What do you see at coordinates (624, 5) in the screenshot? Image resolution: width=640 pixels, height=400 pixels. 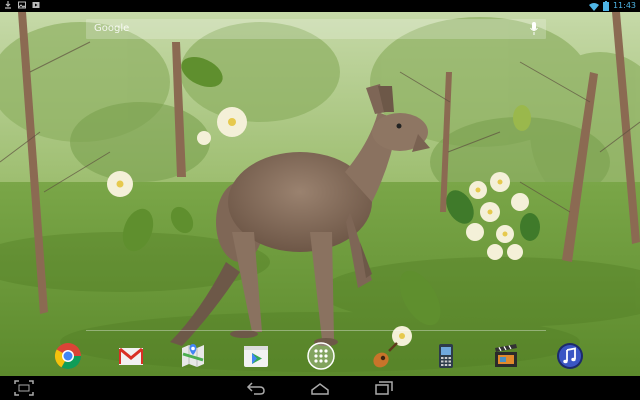 I see `clock: 11:43` at bounding box center [624, 5].